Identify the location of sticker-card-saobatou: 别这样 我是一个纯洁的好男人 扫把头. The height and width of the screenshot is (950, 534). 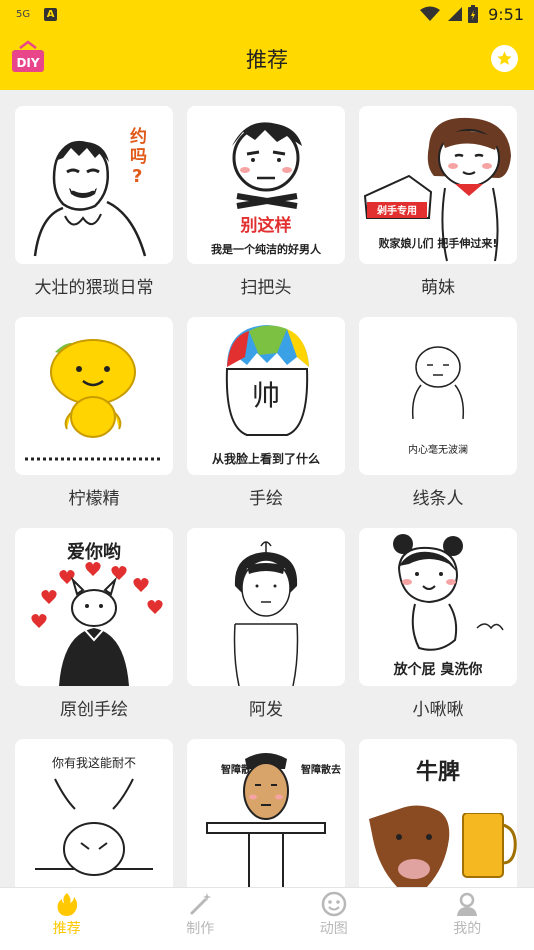
(266, 203).